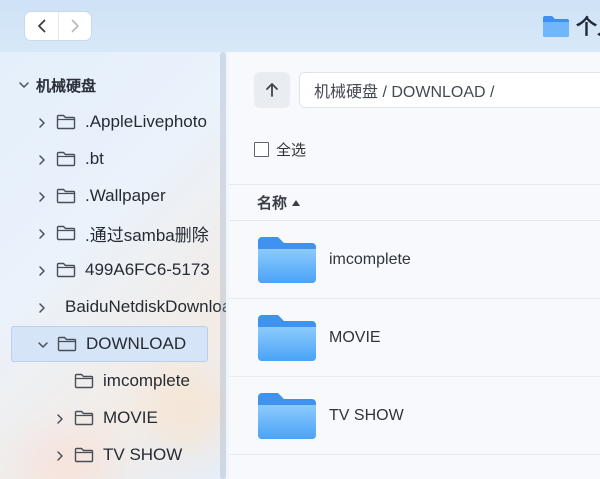 The height and width of the screenshot is (479, 600). What do you see at coordinates (272, 203) in the screenshot?
I see `column-header-label: 名称` at bounding box center [272, 203].